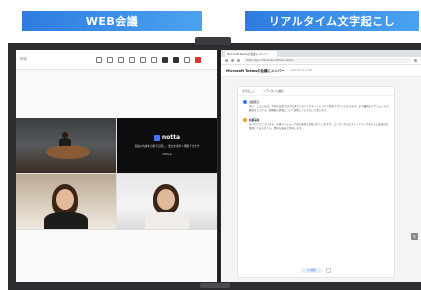  What do you see at coordinates (301, 70) in the screenshot?
I see `document-time: 2023-02-02 10:08` at bounding box center [301, 70].